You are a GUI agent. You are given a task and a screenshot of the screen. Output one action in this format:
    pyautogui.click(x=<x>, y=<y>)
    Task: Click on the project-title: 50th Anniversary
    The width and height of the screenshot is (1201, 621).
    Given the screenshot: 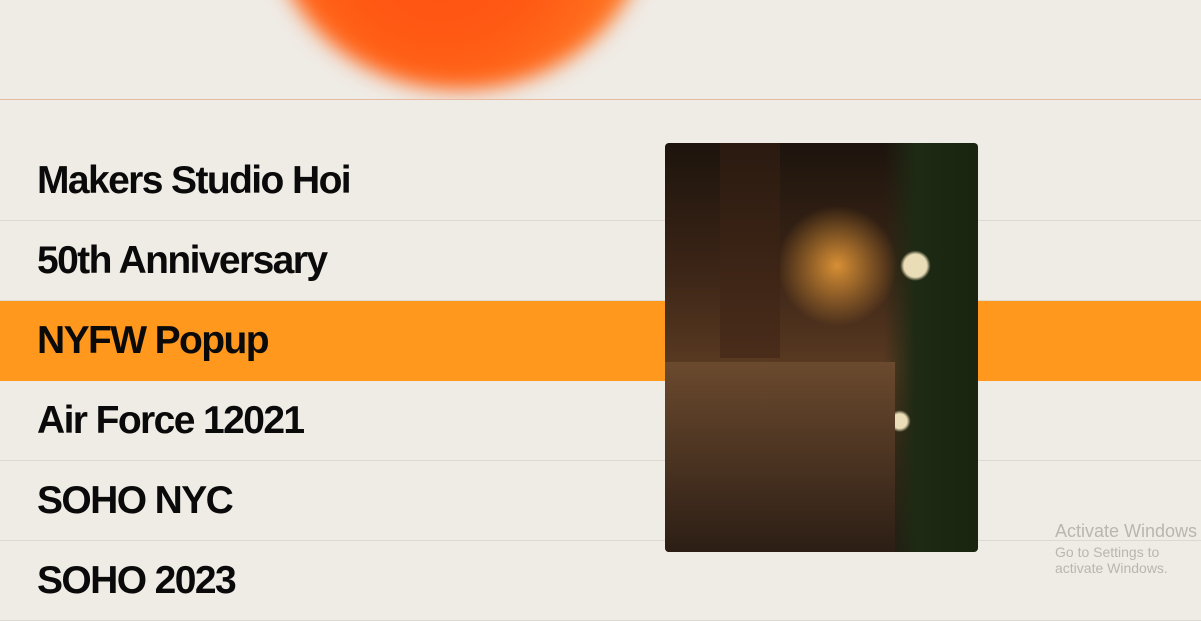 What is the action you would take?
    pyautogui.click(x=182, y=260)
    